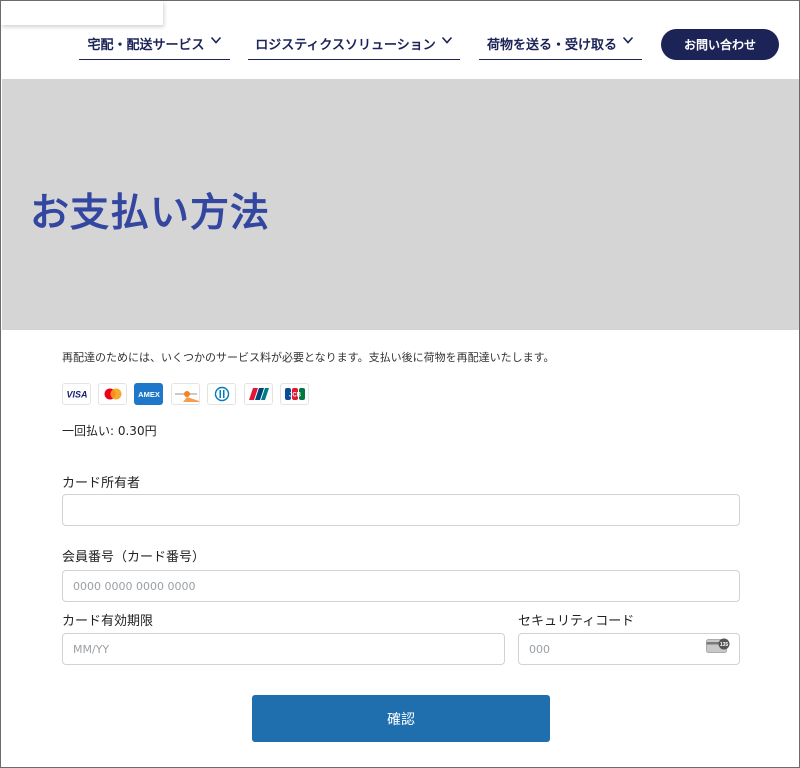 The width and height of the screenshot is (800, 768). What do you see at coordinates (108, 621) in the screenshot?
I see `expiry-label: カード有効期限` at bounding box center [108, 621].